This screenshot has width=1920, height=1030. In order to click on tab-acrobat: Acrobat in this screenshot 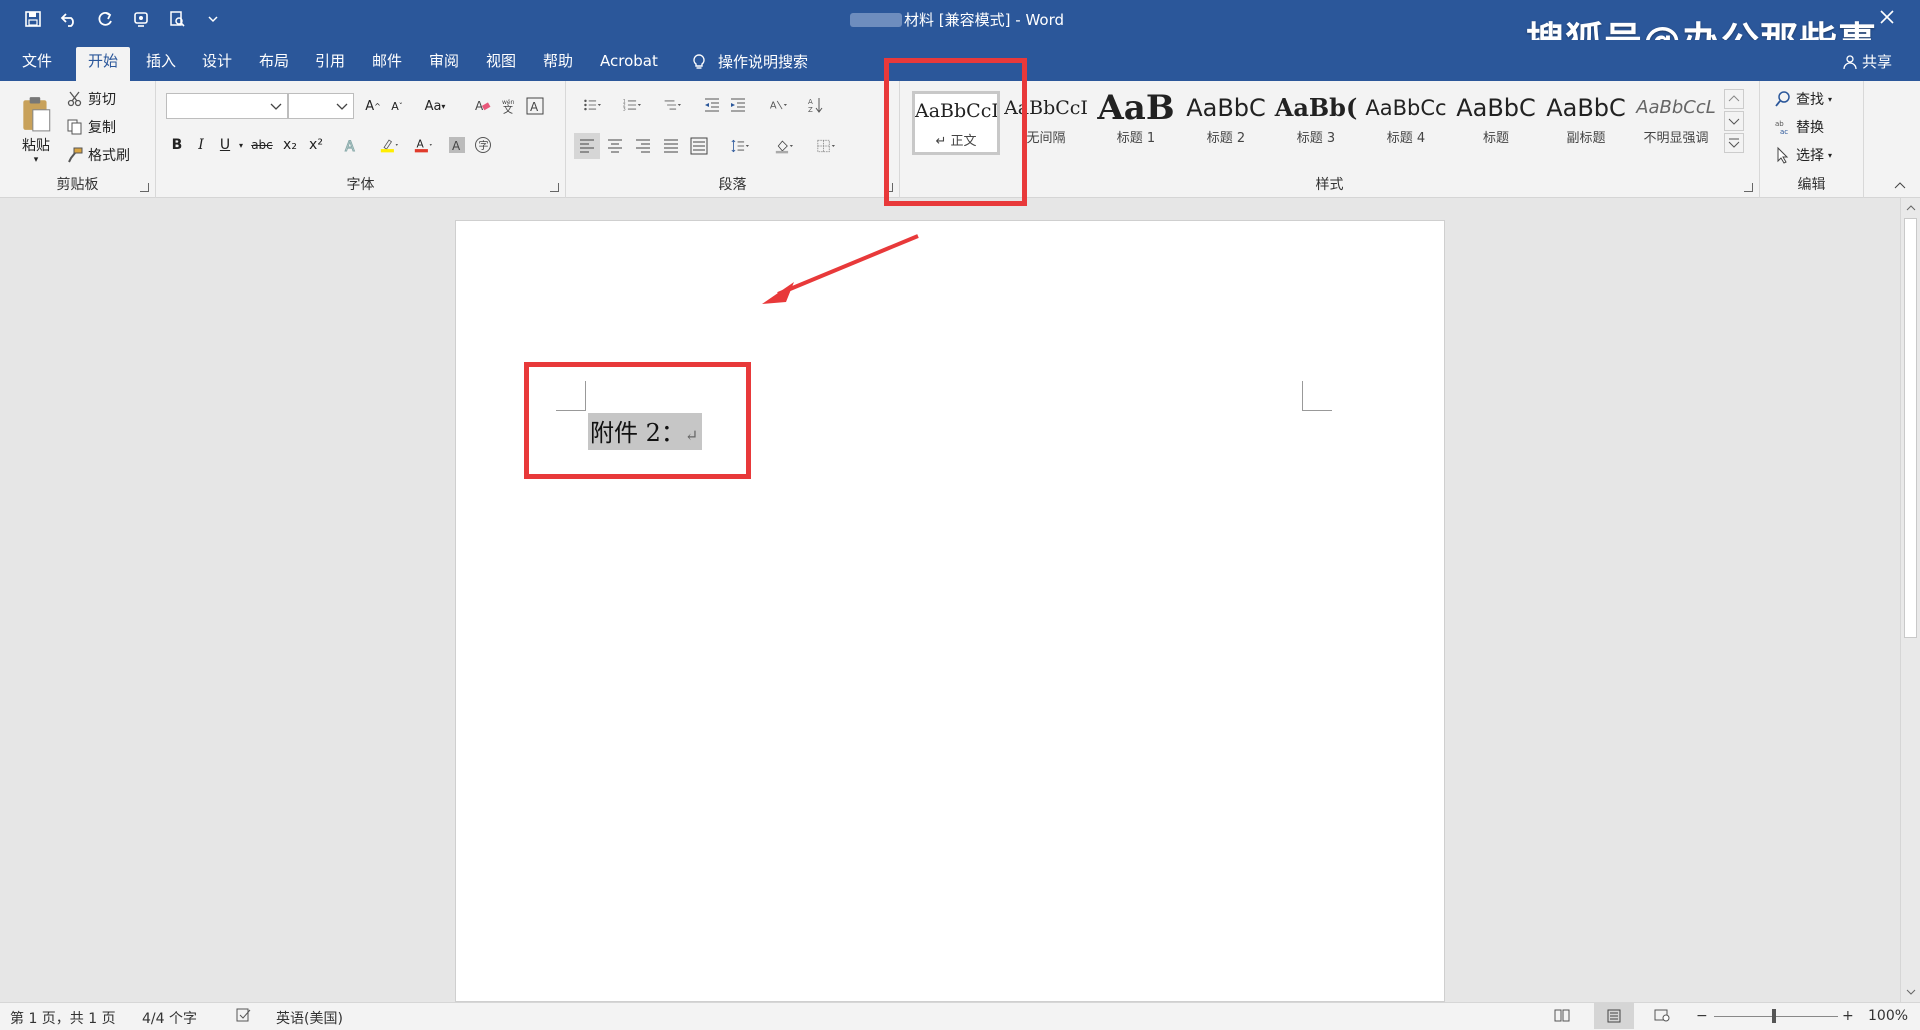, I will do `click(629, 64)`.